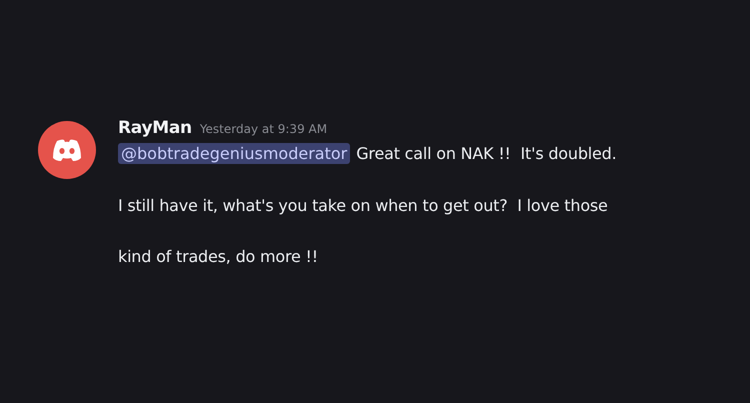  Describe the element at coordinates (486, 153) in the screenshot. I see `message-text: Great call on NAK !! It's doubled.` at that location.